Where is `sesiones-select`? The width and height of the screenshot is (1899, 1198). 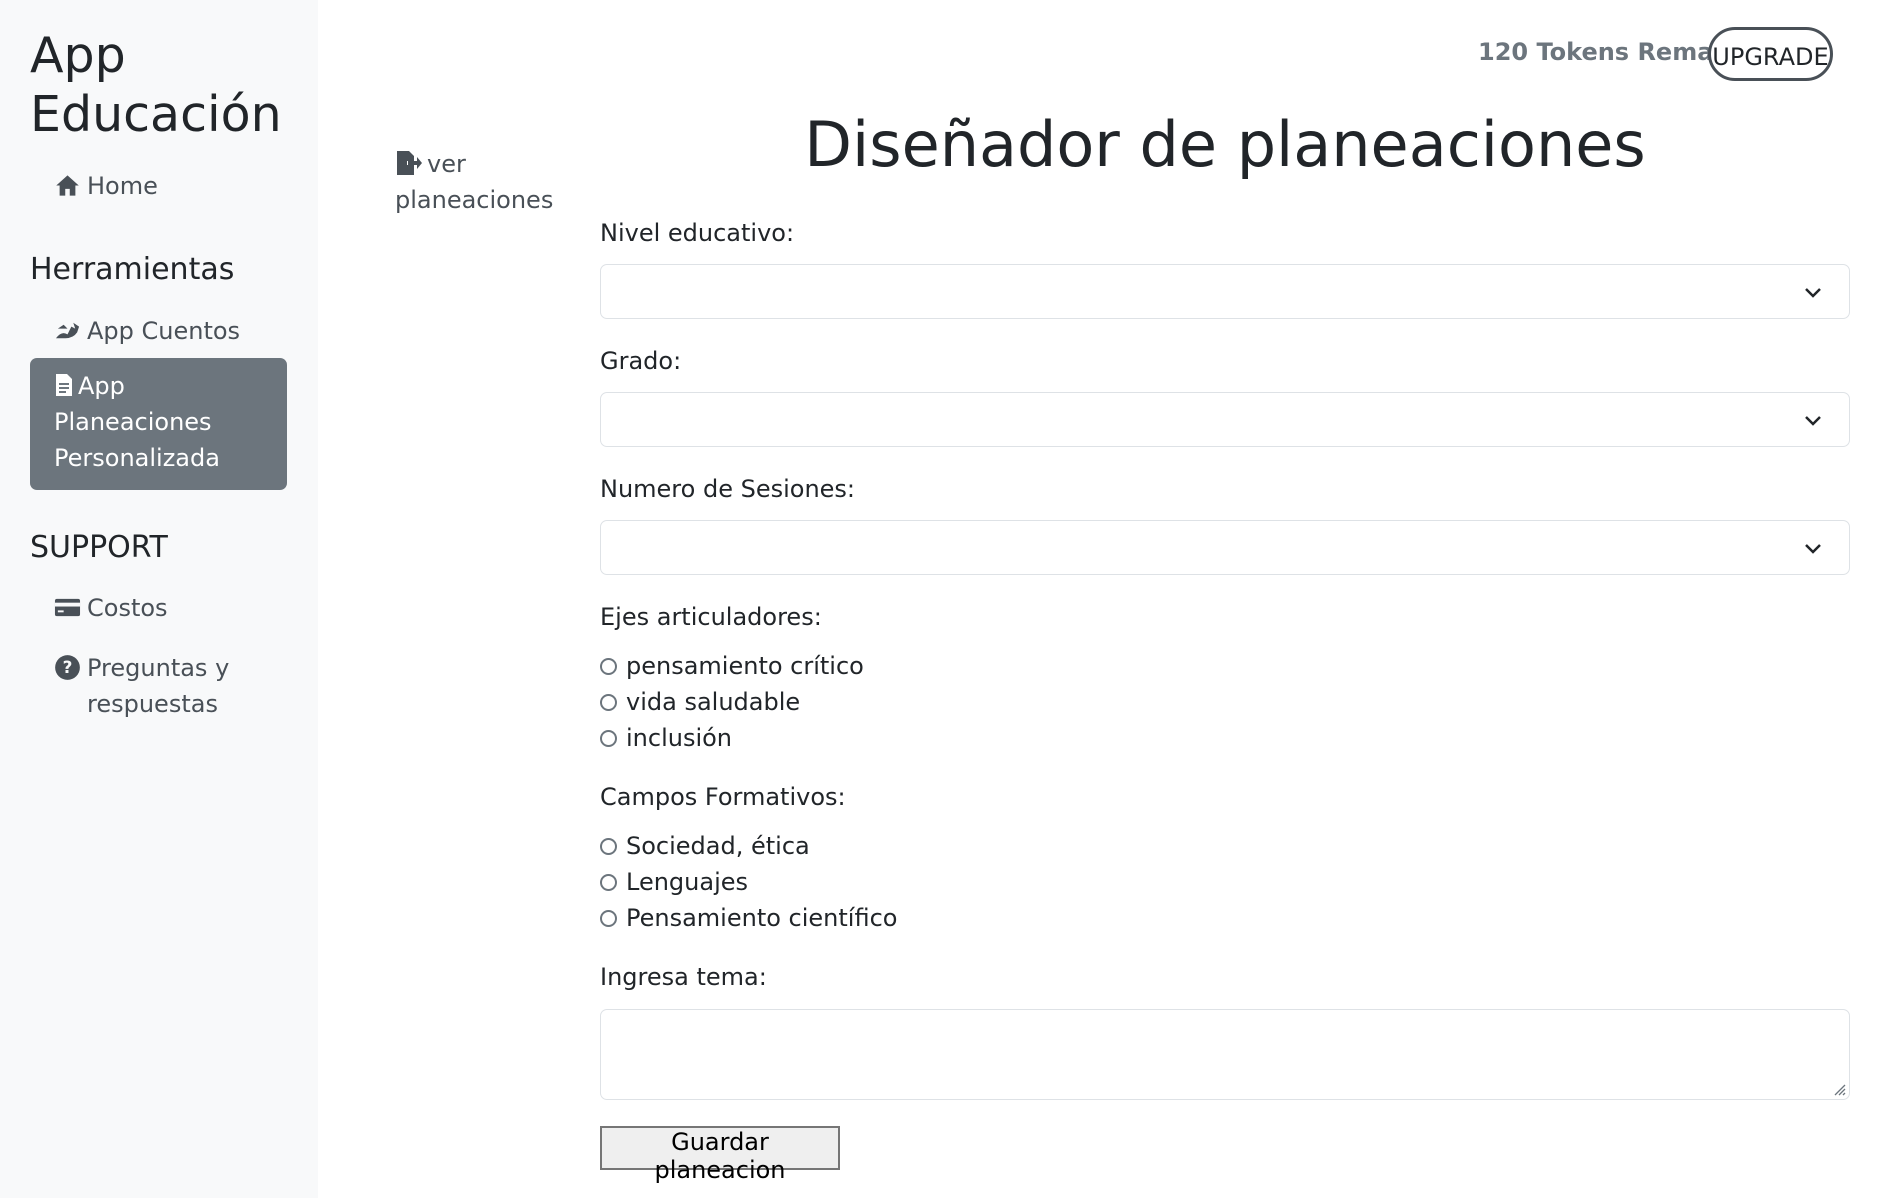 sesiones-select is located at coordinates (1225, 547).